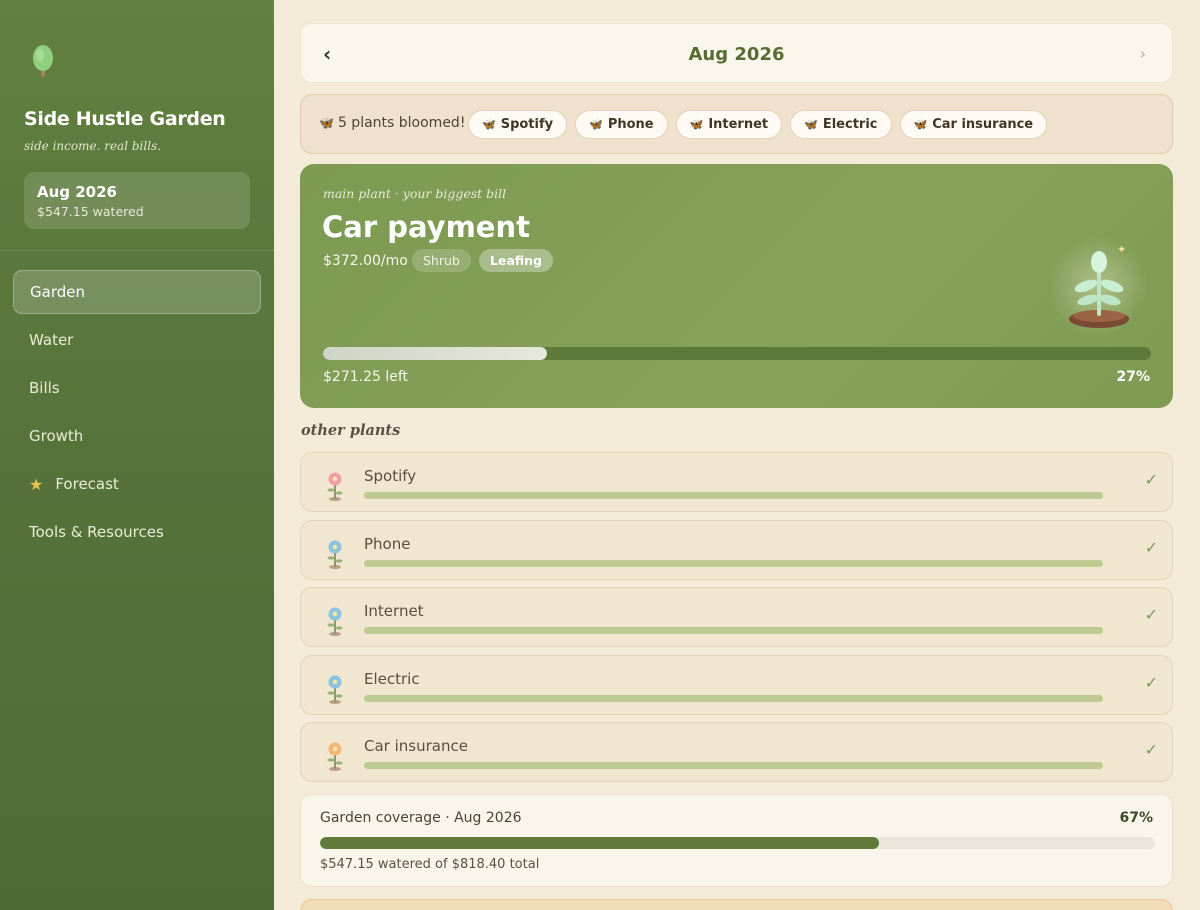 This screenshot has height=910, width=1200. Describe the element at coordinates (36, 484) in the screenshot. I see `star-icon: ★` at that location.